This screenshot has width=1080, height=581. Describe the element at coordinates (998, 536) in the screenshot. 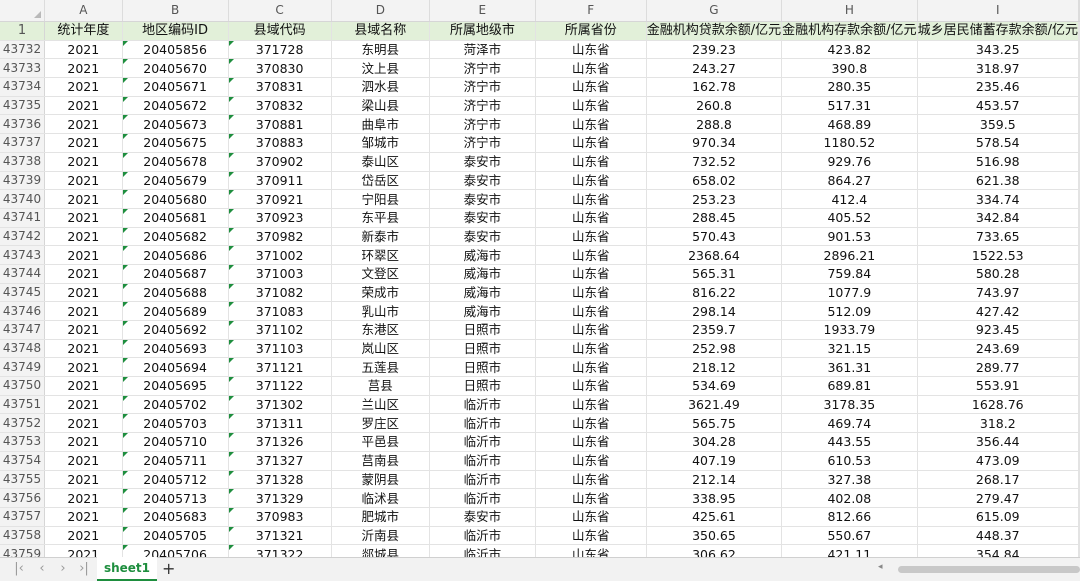

I see `table-cell: 448.37` at that location.